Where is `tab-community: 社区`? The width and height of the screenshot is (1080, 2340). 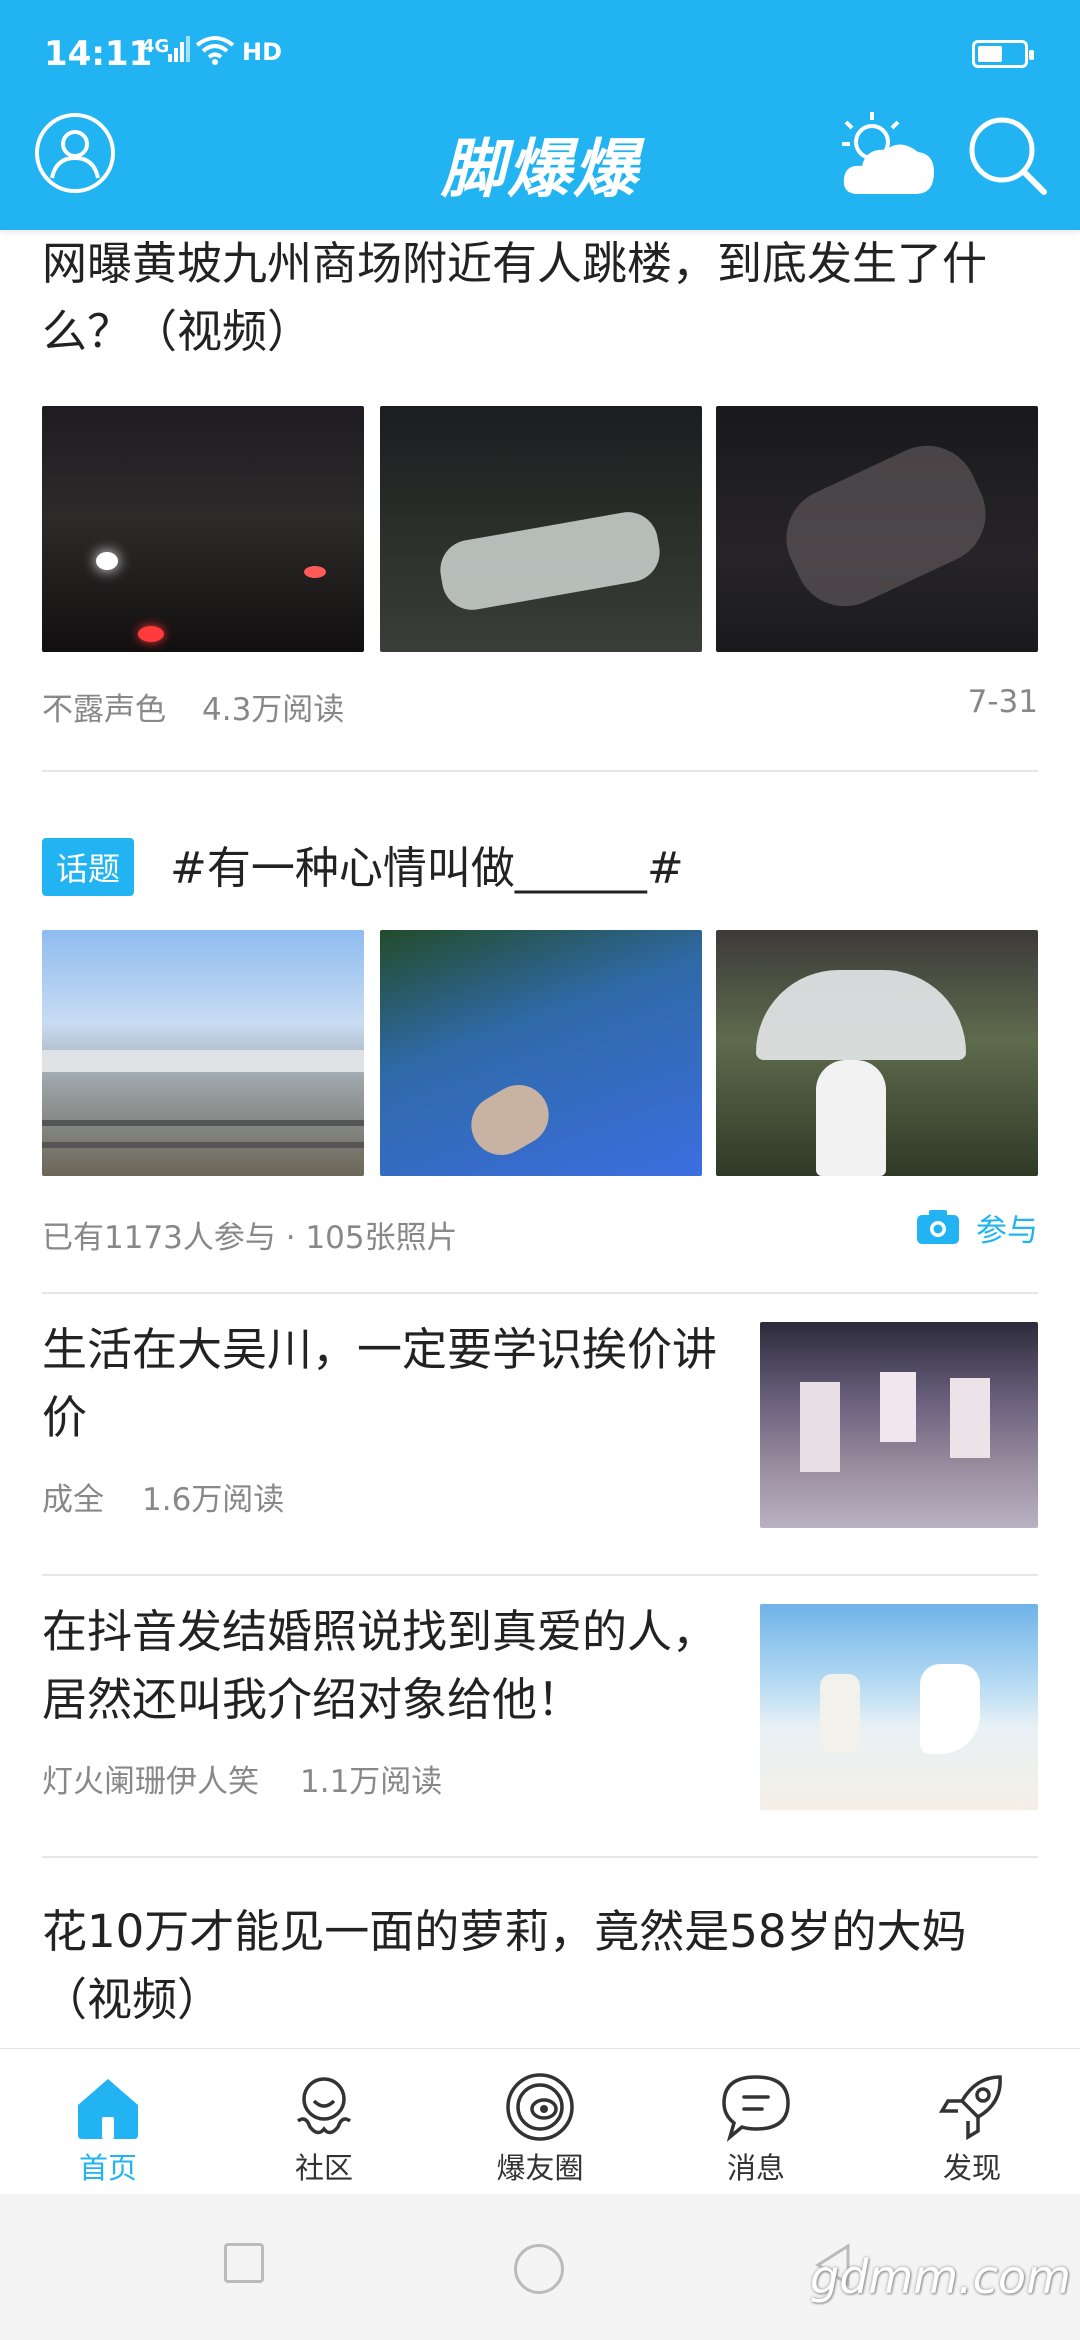
tab-community: 社区 is located at coordinates (324, 2122).